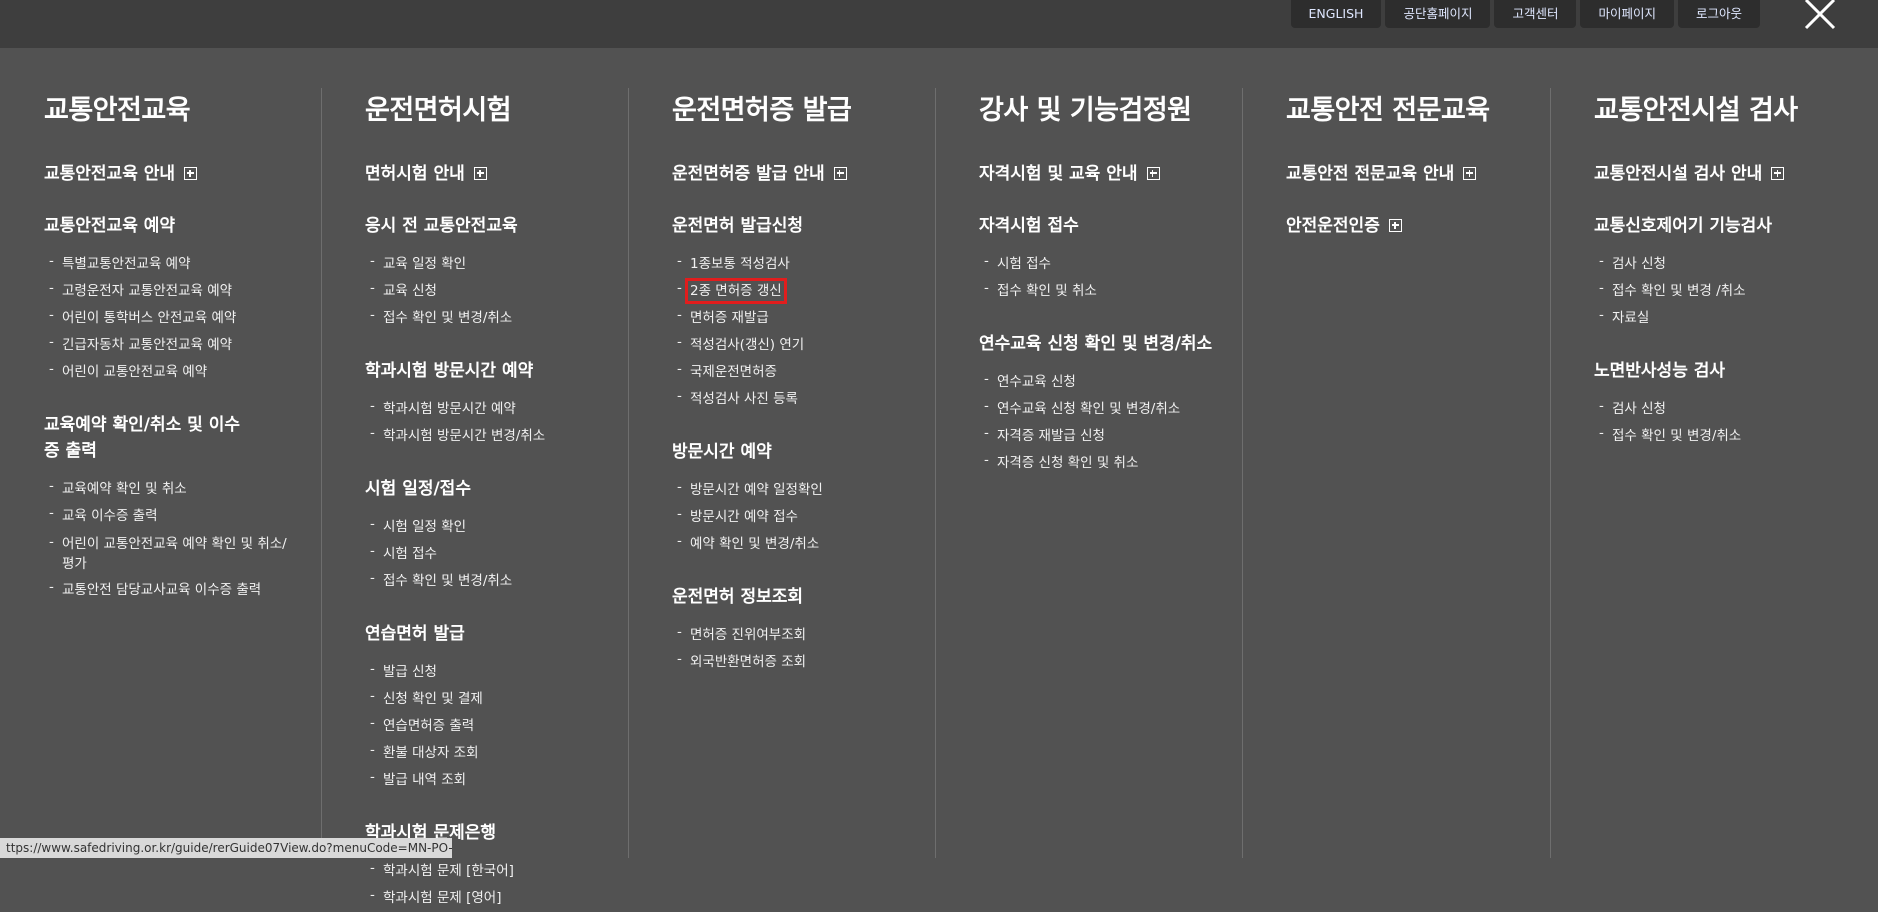  I want to click on menu-section-label: 운전면허 발급신청, so click(738, 226).